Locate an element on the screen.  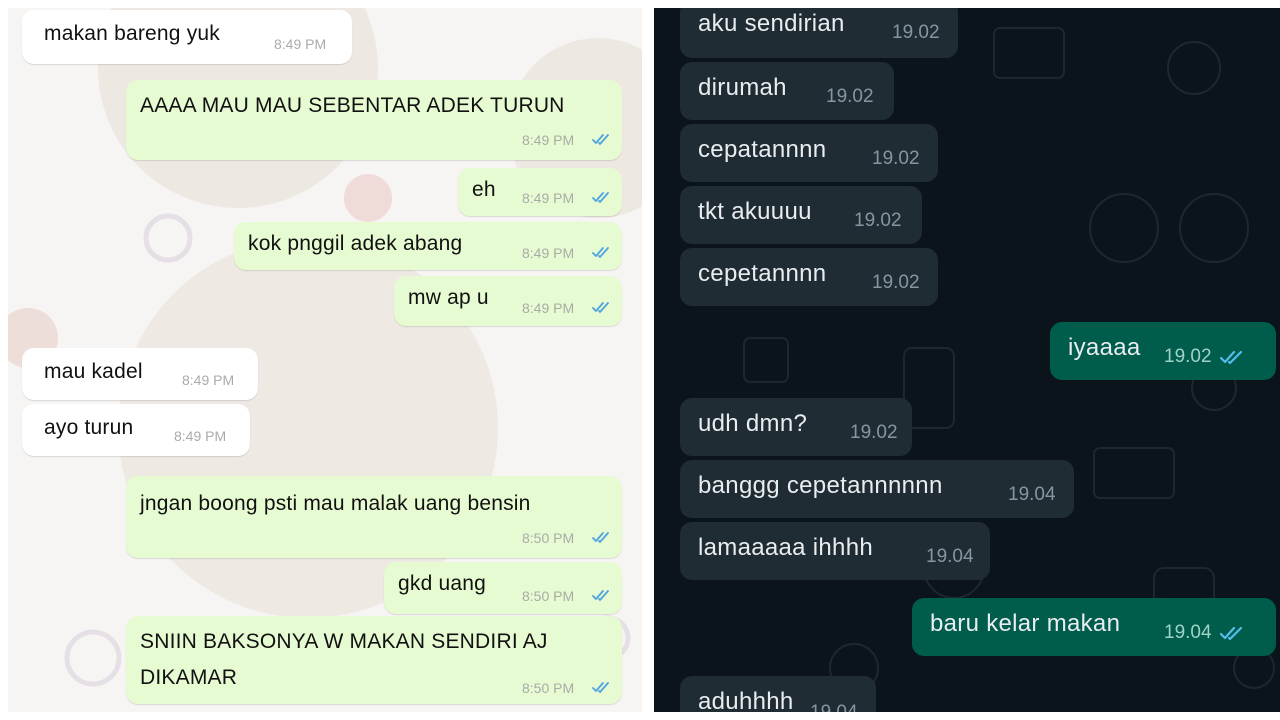
message-text: jngan boong psti mau malak uang bensin is located at coordinates (335, 503).